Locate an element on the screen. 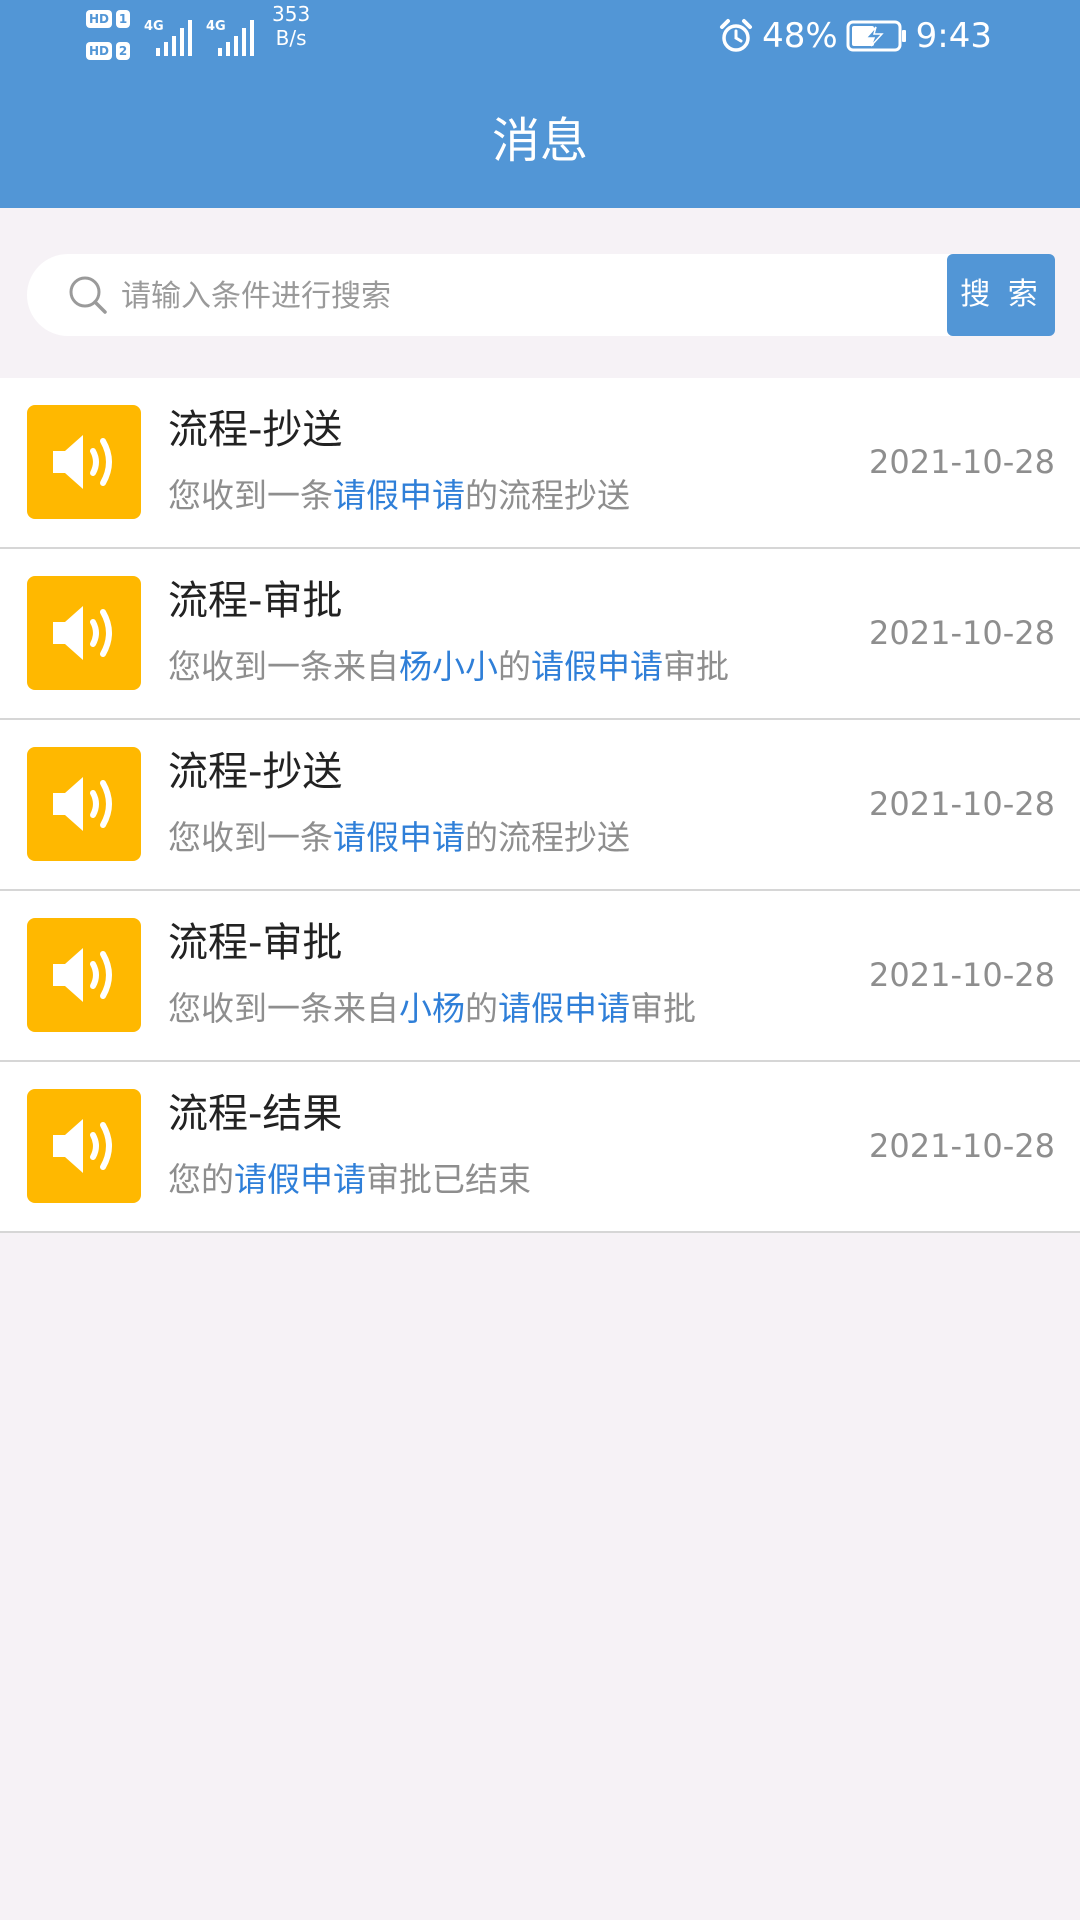 Image resolution: width=1080 pixels, height=1920 pixels. message-highlight-text: 小杨 is located at coordinates (432, 1008).